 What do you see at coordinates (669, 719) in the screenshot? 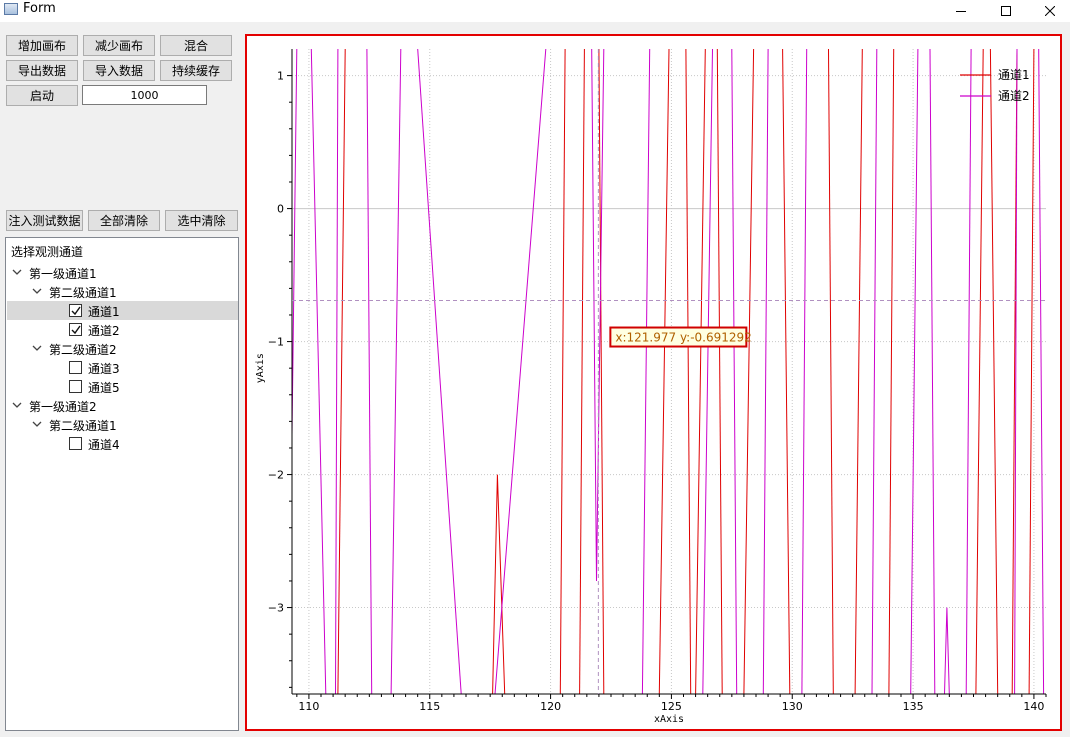
I see `x-axis-title: xAxis` at bounding box center [669, 719].